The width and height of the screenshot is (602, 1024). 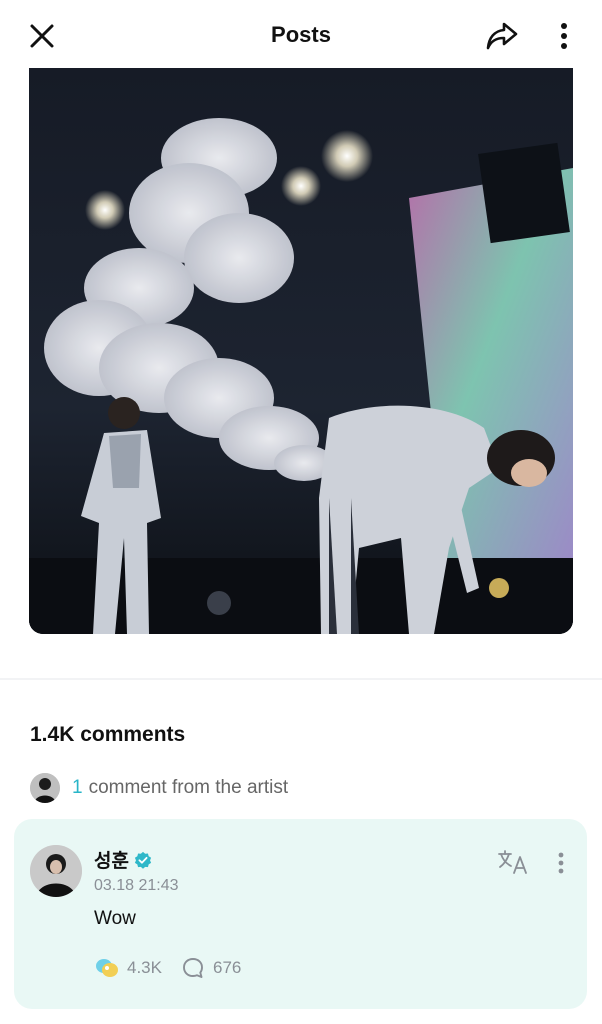 I want to click on artist-comments-link: 1 comment from the artist, so click(x=159, y=788).